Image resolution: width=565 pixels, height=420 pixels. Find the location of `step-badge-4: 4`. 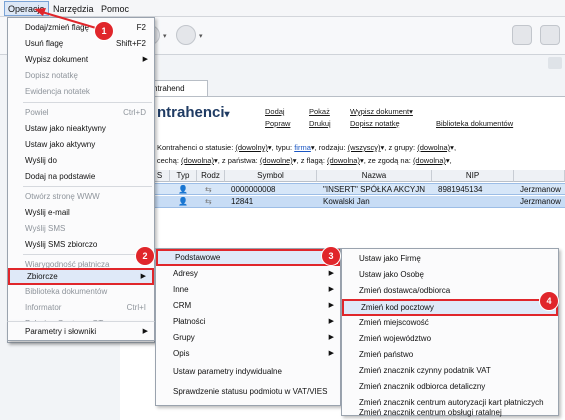

step-badge-4: 4 is located at coordinates (549, 301).